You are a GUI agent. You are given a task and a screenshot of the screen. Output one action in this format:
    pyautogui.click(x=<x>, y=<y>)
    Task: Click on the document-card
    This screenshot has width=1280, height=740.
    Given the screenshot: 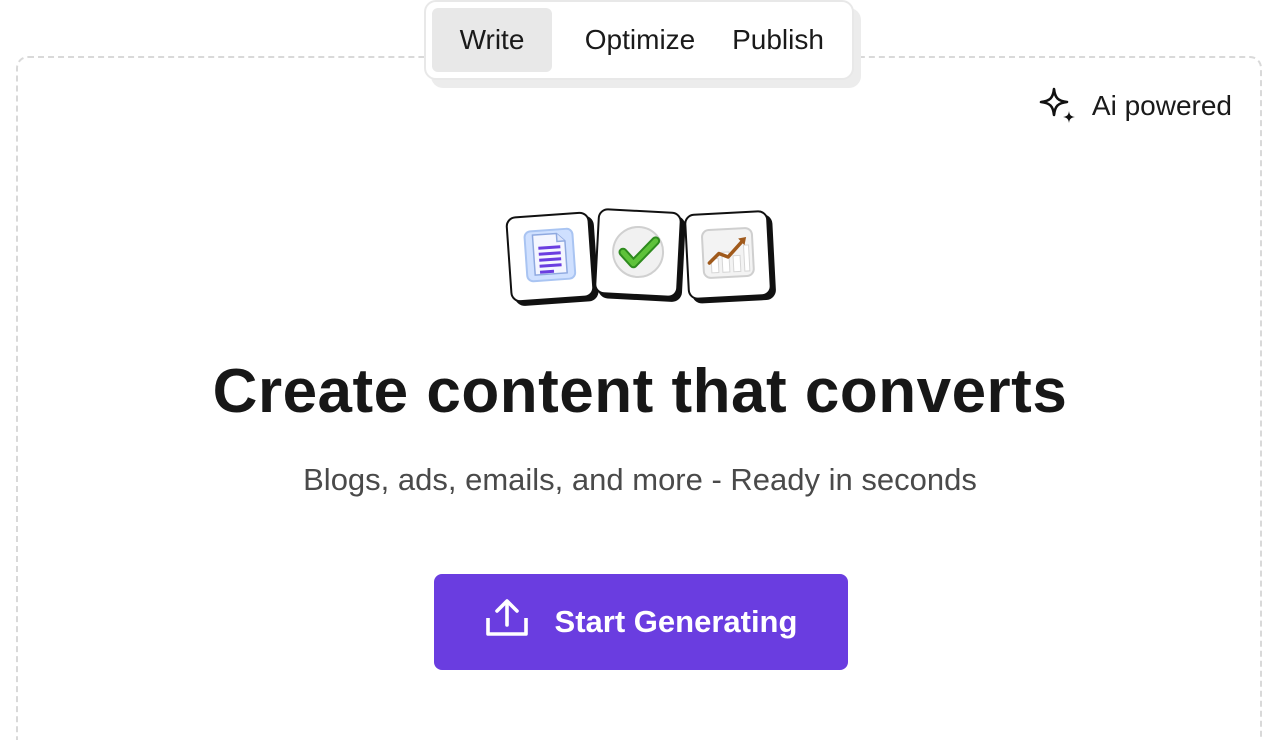 What is the action you would take?
    pyautogui.click(x=550, y=257)
    